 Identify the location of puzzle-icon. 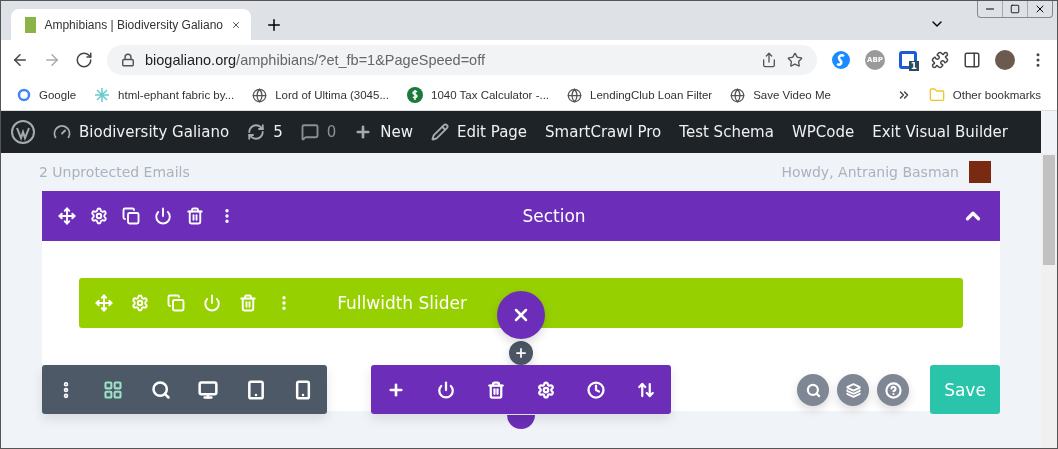
(940, 60).